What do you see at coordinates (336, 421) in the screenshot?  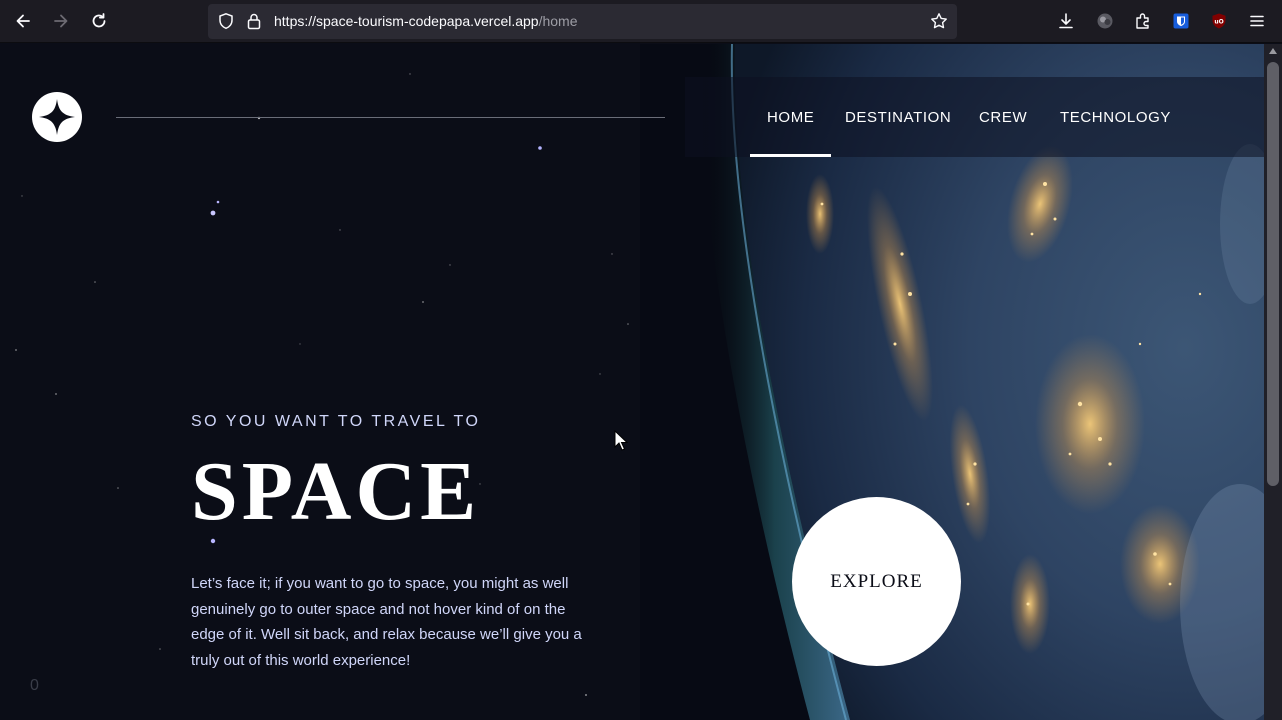 I see `hero-eyebrow: SO YOU WANT TO TRAVEL TO` at bounding box center [336, 421].